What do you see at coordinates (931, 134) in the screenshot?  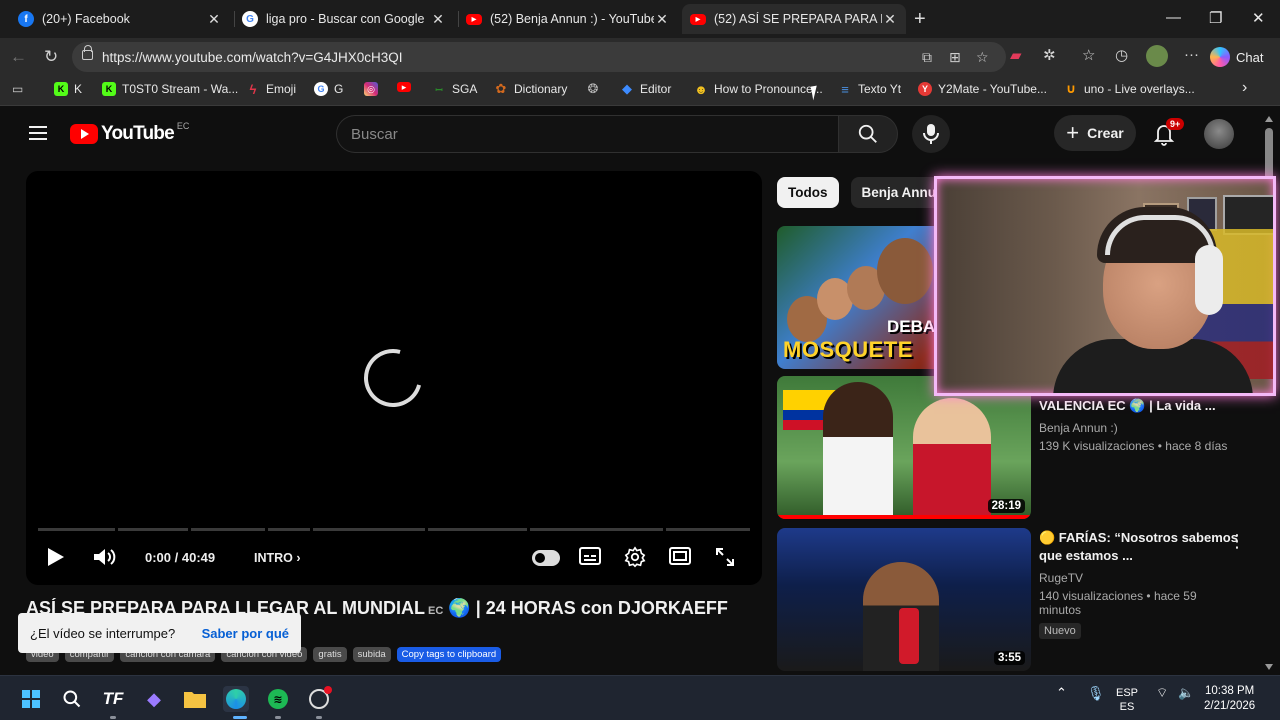 I see `voice-search-button` at bounding box center [931, 134].